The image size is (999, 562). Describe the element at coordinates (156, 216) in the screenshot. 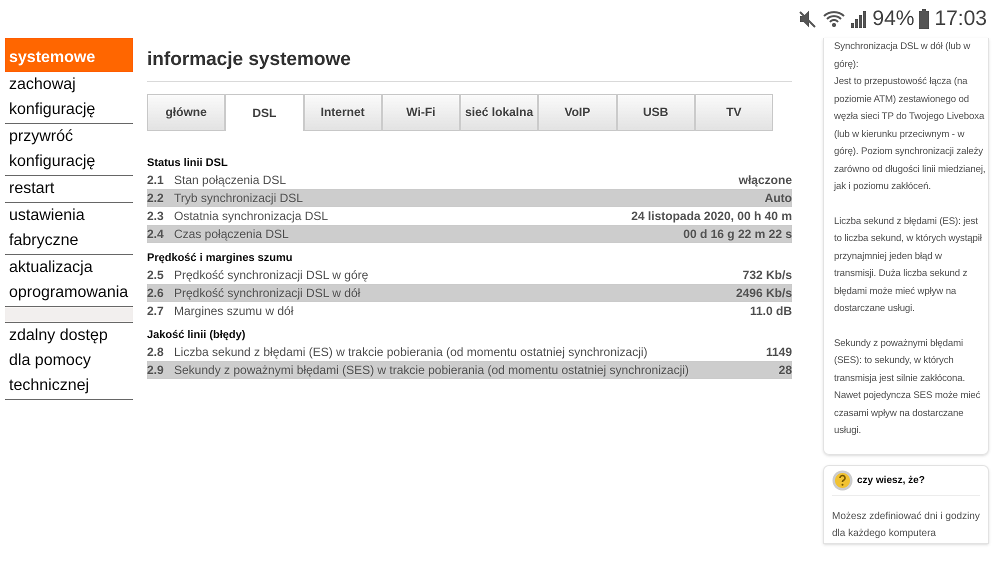

I see `row-number: 2.3` at that location.